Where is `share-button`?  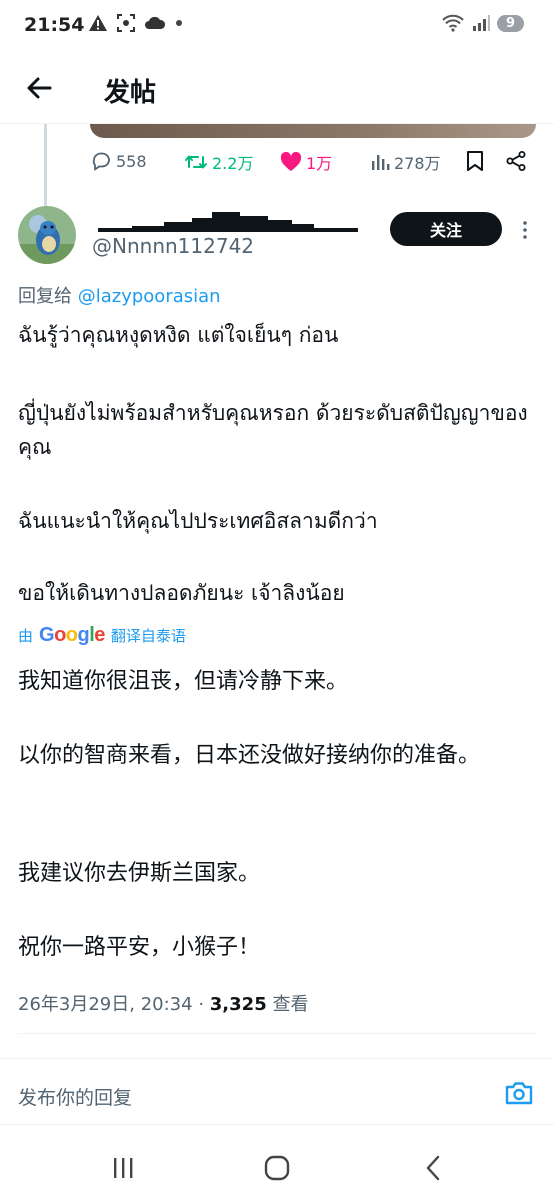 share-button is located at coordinates (516, 161).